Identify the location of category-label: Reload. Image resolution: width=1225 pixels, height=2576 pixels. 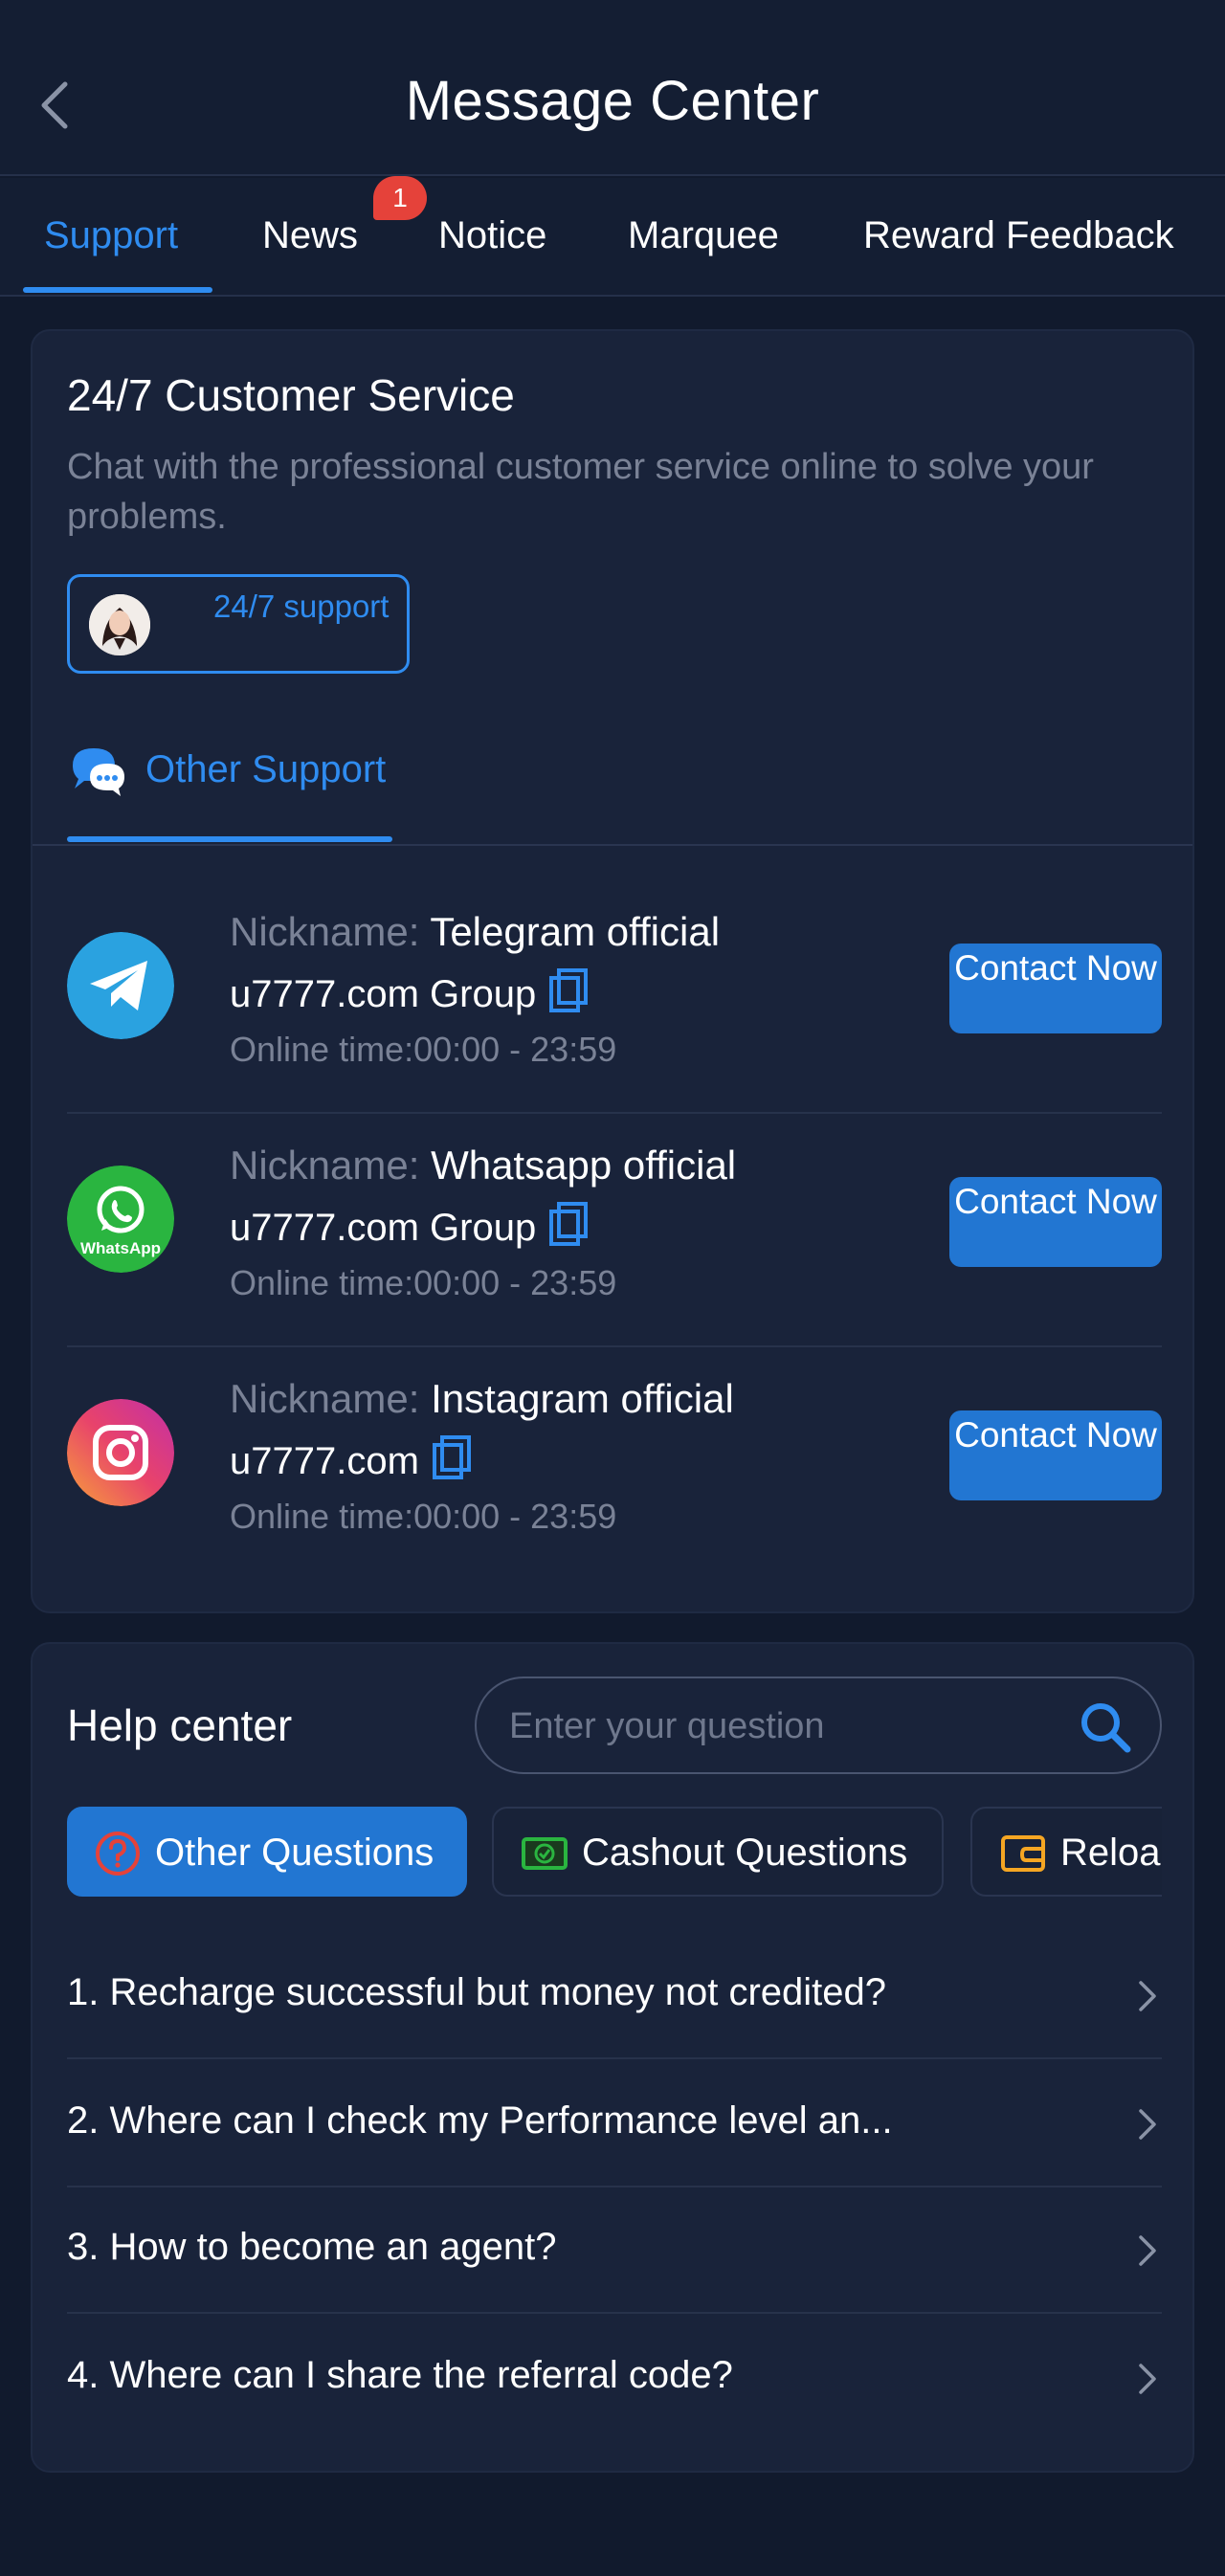
(1111, 1853).